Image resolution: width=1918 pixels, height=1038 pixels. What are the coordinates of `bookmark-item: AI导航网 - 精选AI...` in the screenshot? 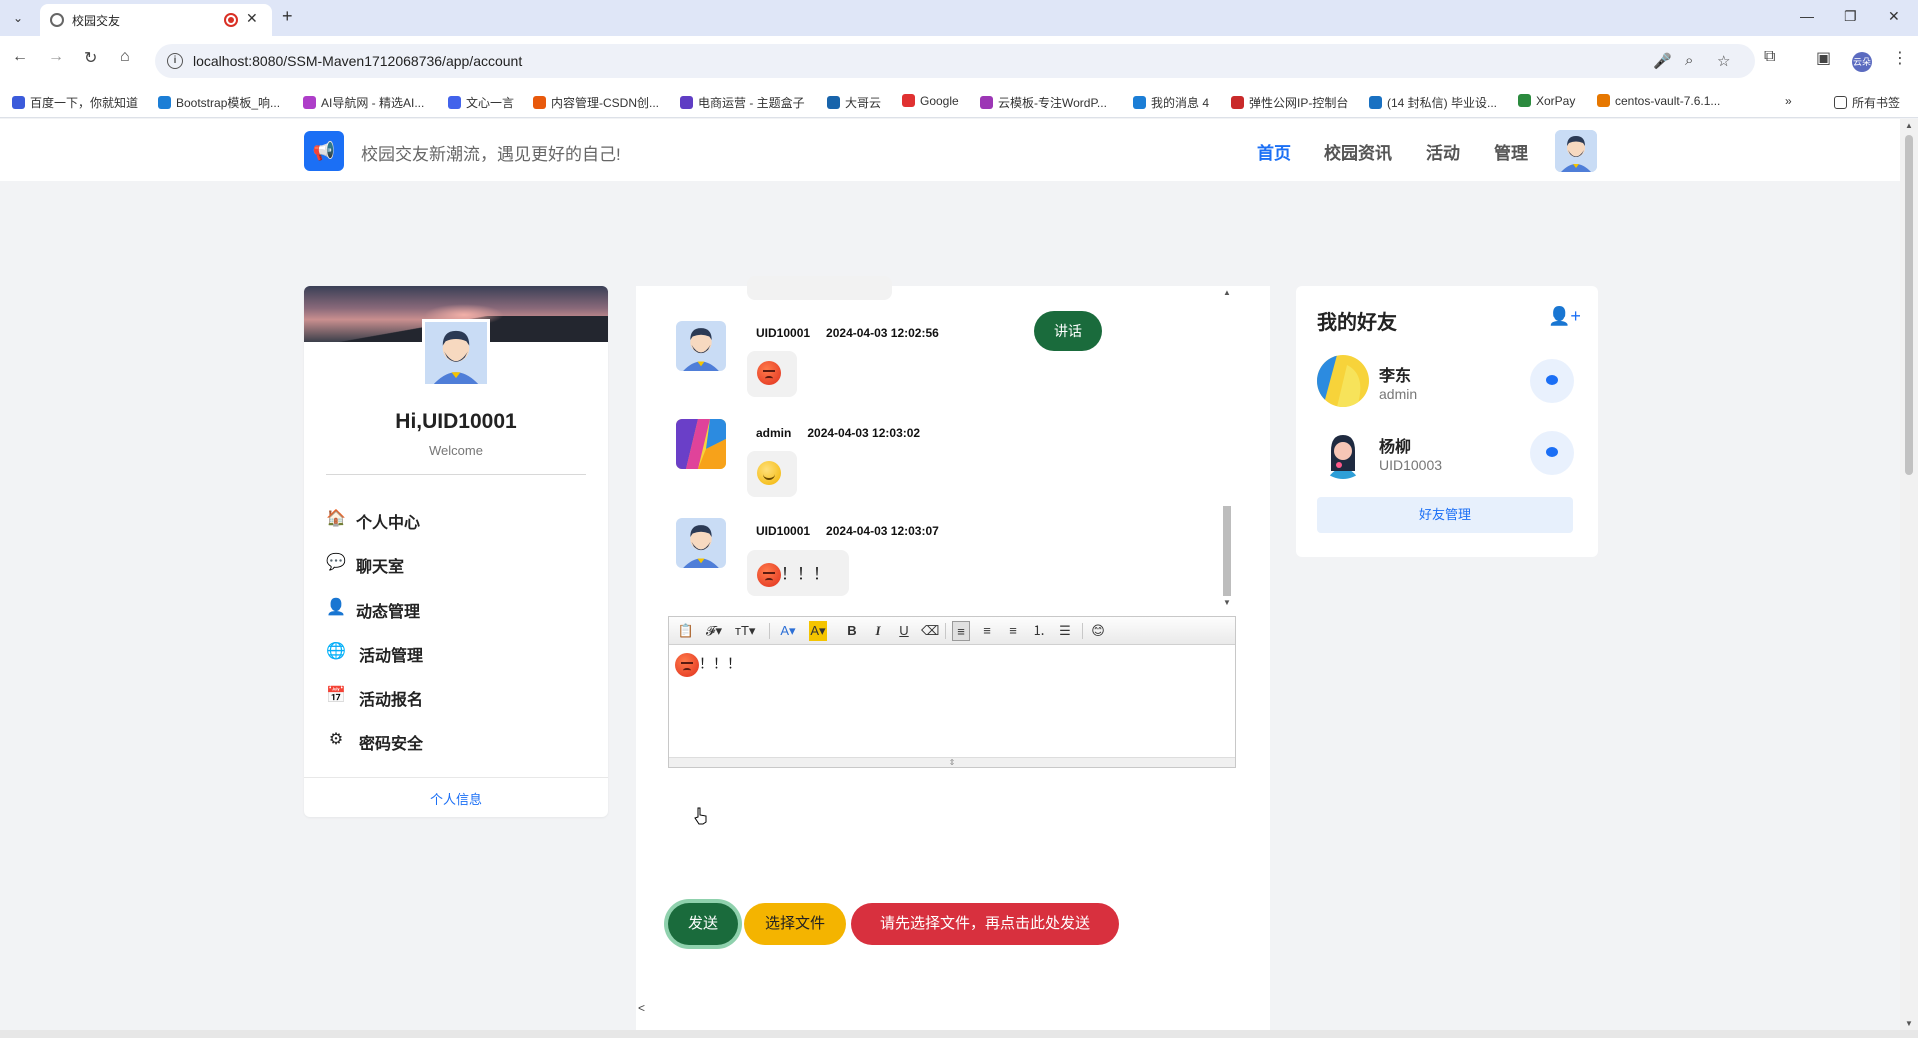 It's located at (363, 102).